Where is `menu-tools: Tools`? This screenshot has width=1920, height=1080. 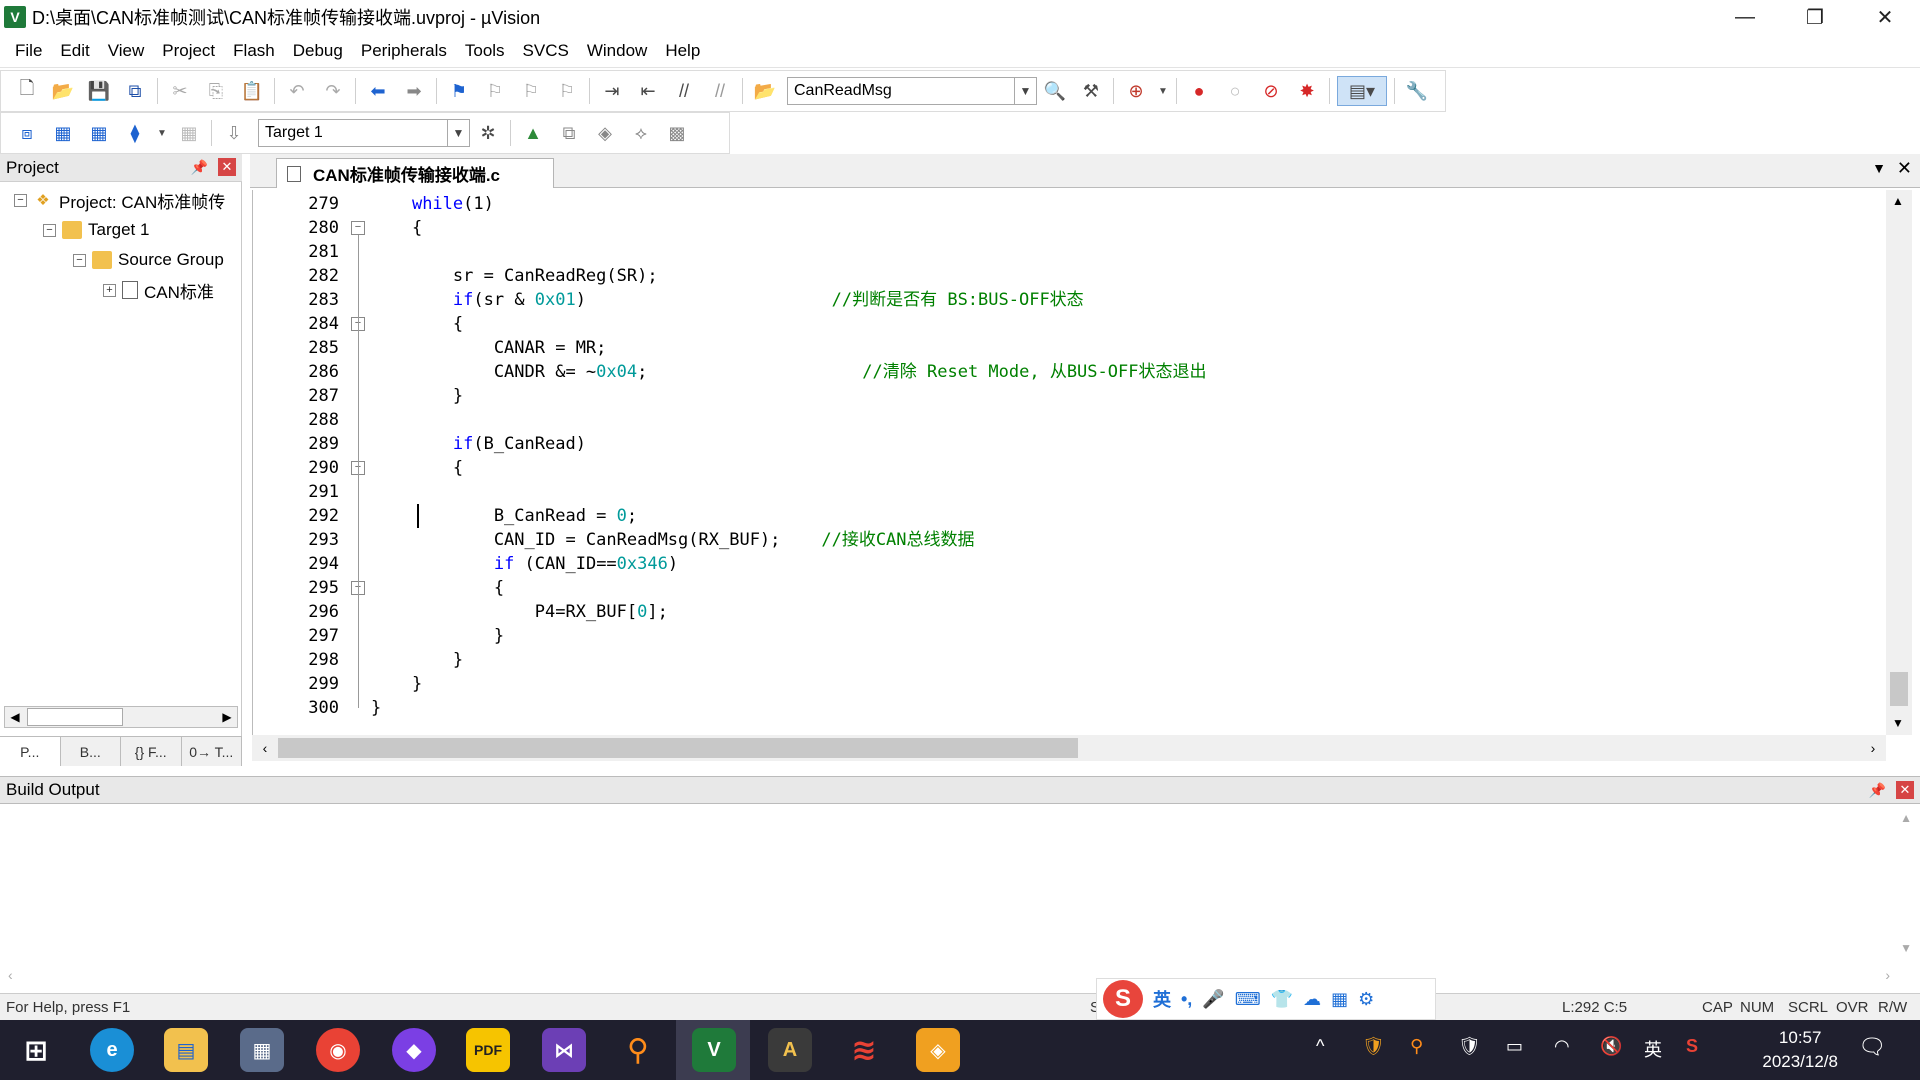 menu-tools: Tools is located at coordinates (485, 51).